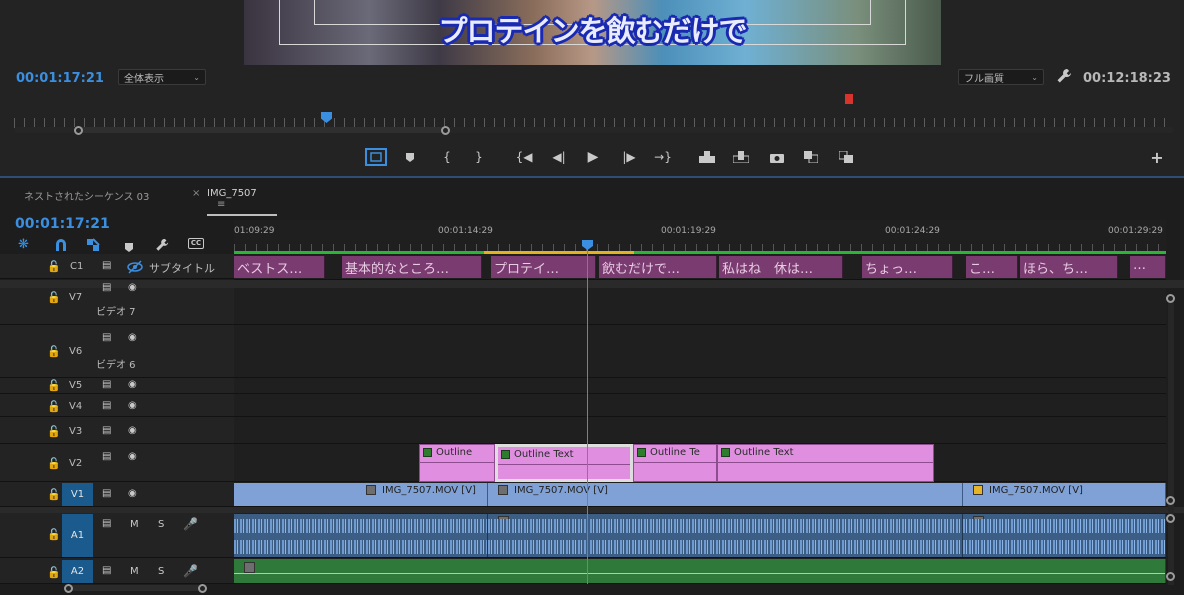 The width and height of the screenshot is (1184, 595). Describe the element at coordinates (592, 32) in the screenshot. I see `program-video-frame: プロテインを飲むだけで` at that location.